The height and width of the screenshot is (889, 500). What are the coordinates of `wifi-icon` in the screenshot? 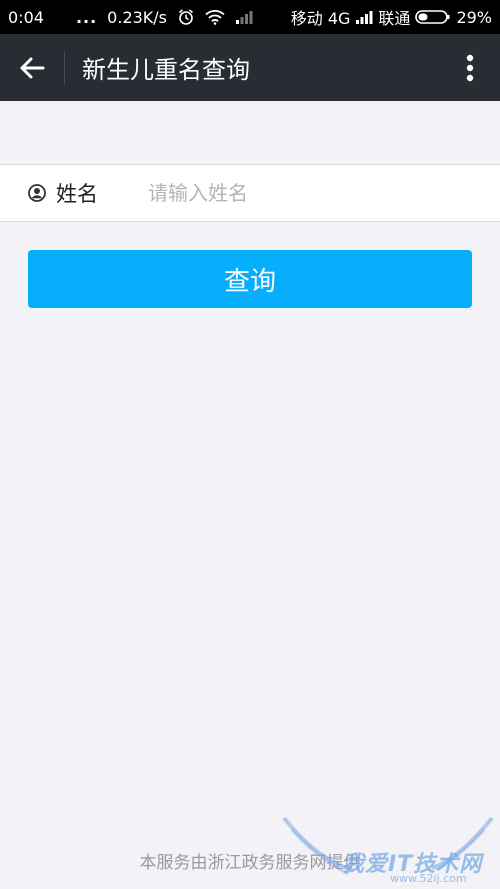 It's located at (215, 17).